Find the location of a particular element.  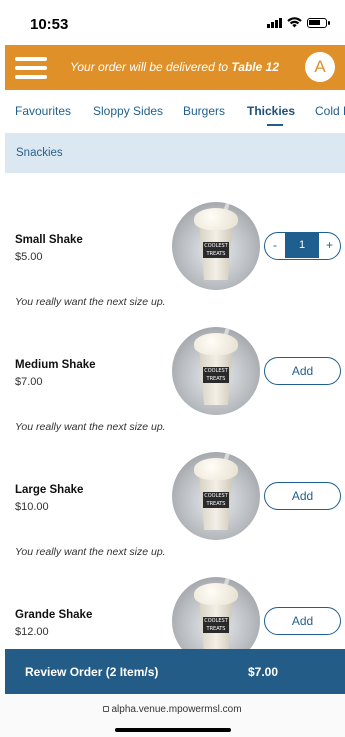

quantity-stepper: - 1 + is located at coordinates (302, 246).